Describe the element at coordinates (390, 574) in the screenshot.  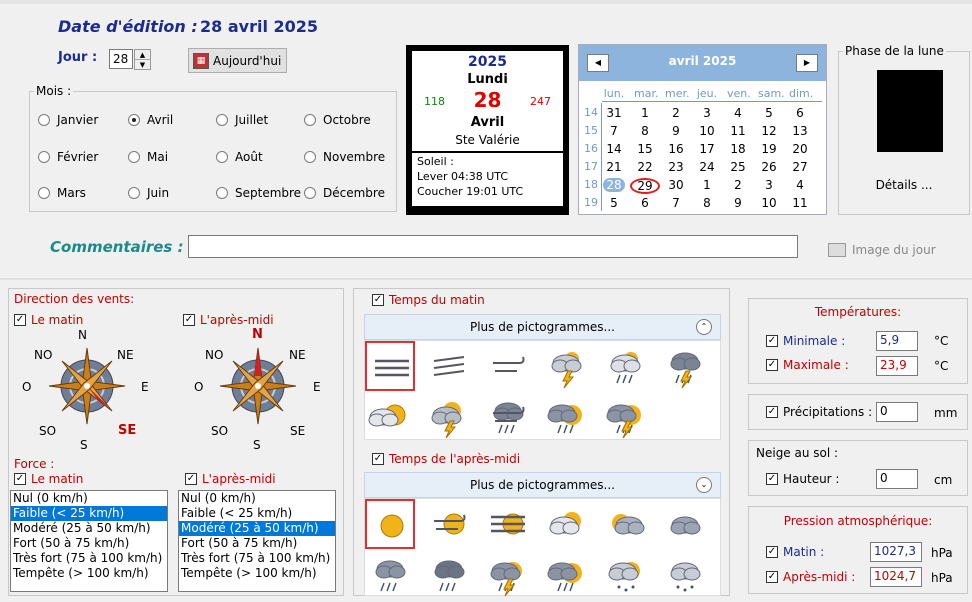
I see `rain-icon` at that location.